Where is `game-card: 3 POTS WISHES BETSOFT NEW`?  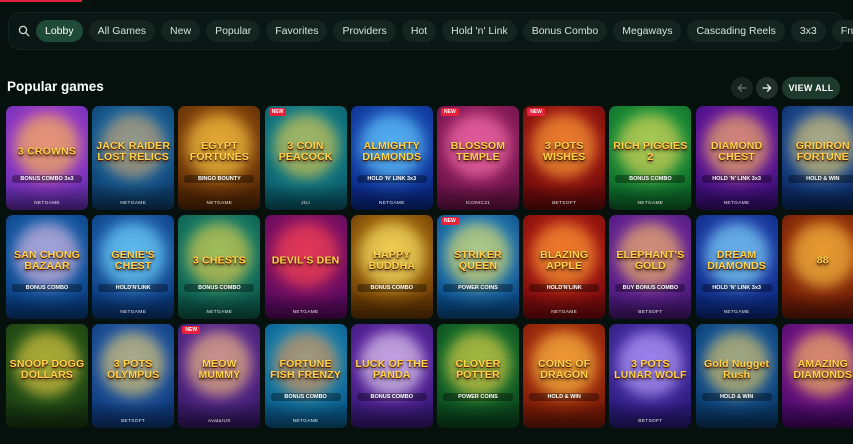 game-card: 3 POTS WISHES BETSOFT NEW is located at coordinates (564, 158).